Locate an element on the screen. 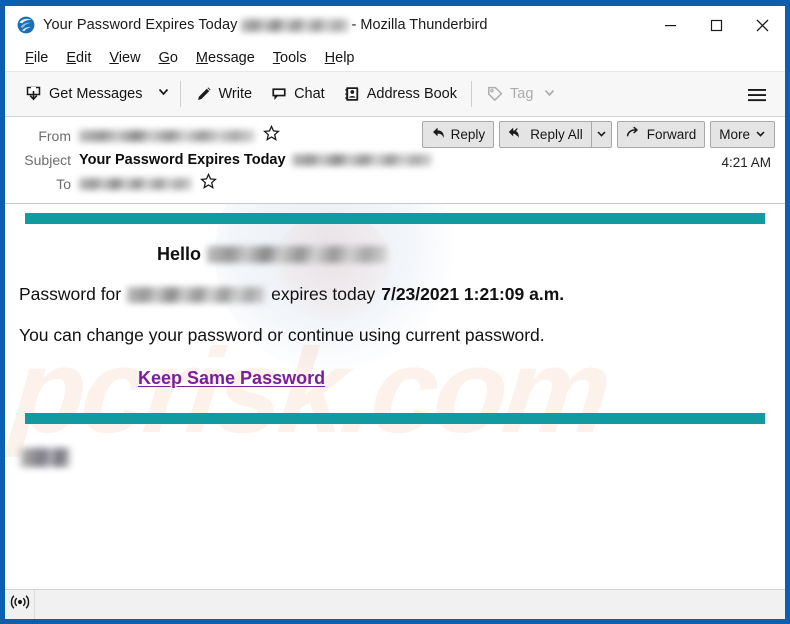 The height and width of the screenshot is (624, 790). address-book-icon is located at coordinates (352, 94).